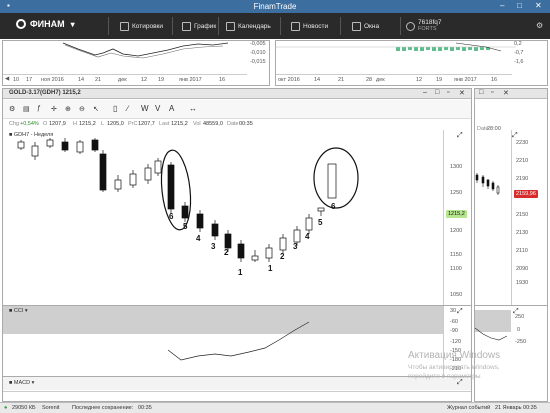  I want to click on tr-xtick: 19, so click(439, 80).